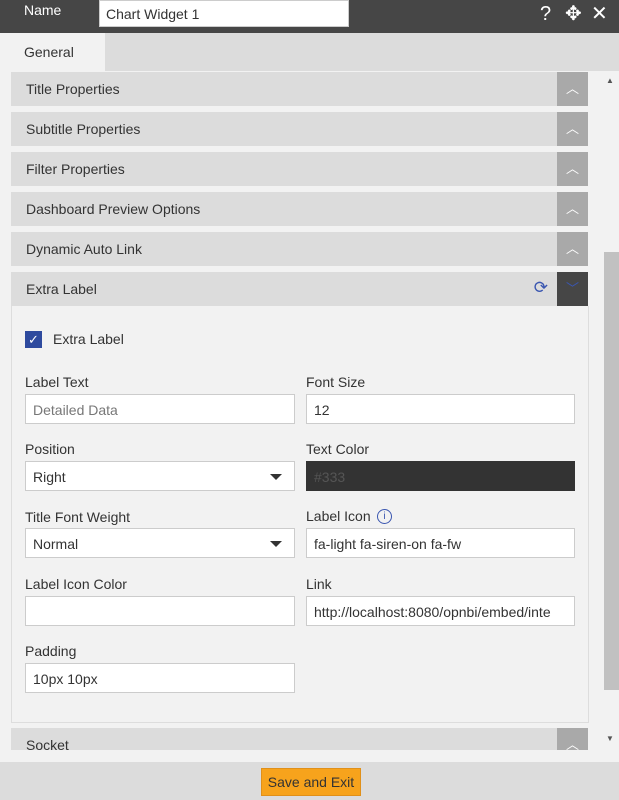 The height and width of the screenshot is (800, 619). I want to click on section-label: Socket, so click(47, 743).